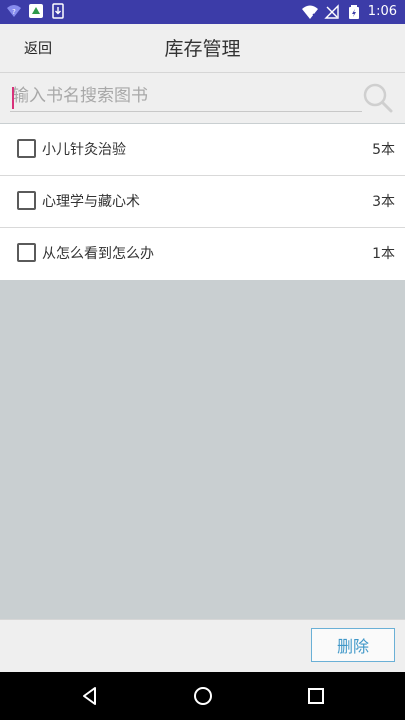 The image size is (405, 720). Describe the element at coordinates (383, 254) in the screenshot. I see `book-count: 1本` at that location.